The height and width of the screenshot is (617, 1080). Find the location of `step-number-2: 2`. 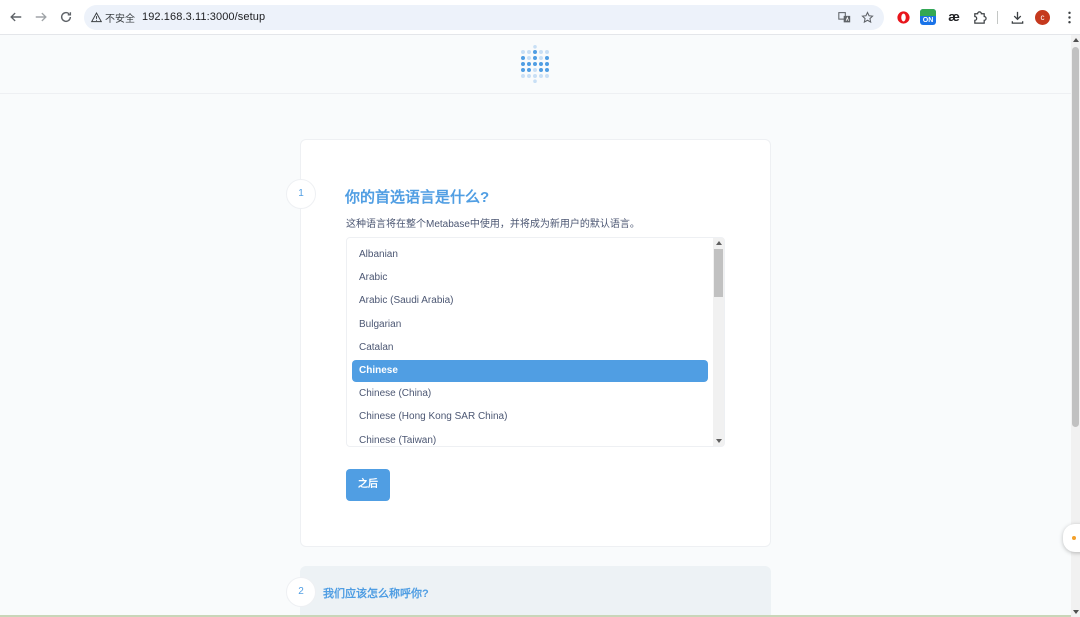

step-number-2: 2 is located at coordinates (301, 592).